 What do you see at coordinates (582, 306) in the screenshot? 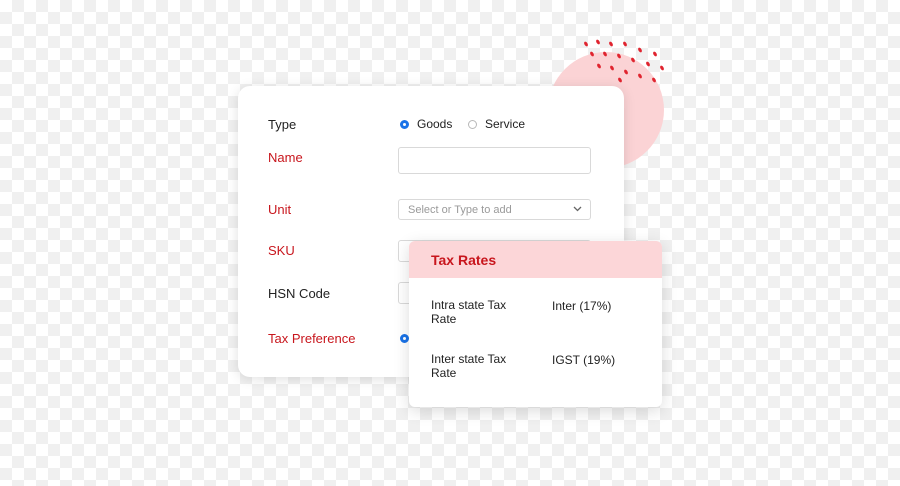
I see `tax-rate-value: Inter (17%)` at bounding box center [582, 306].